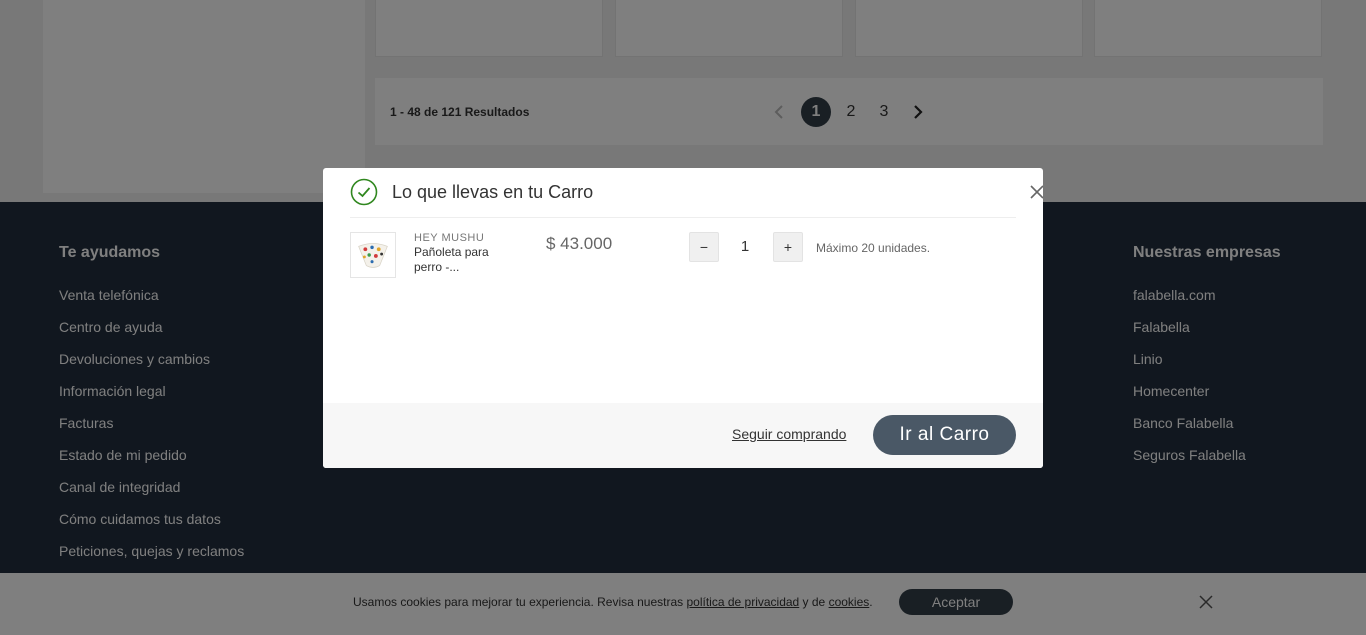 This screenshot has height=635, width=1366. I want to click on modal-title: Lo que llevas en tu Carro, so click(493, 192).